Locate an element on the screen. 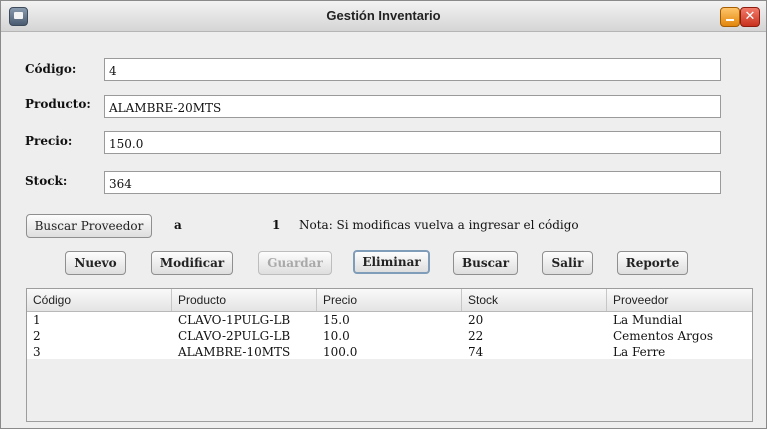 The height and width of the screenshot is (429, 767). column-header-producto: Producto is located at coordinates (244, 300).